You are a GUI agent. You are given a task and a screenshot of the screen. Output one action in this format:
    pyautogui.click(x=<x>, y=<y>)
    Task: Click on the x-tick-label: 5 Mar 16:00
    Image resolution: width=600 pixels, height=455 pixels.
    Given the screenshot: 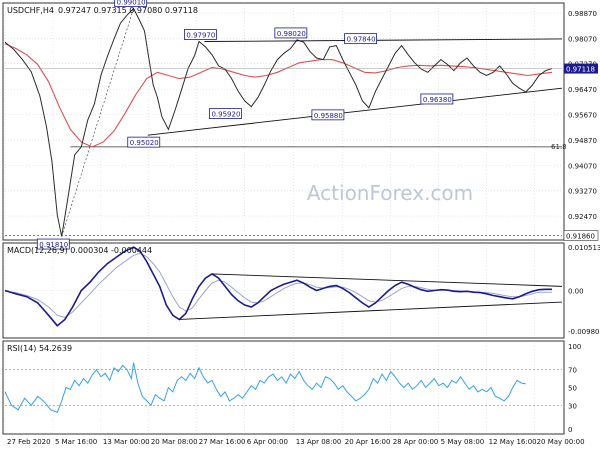 What is the action you would take?
    pyautogui.click(x=76, y=442)
    